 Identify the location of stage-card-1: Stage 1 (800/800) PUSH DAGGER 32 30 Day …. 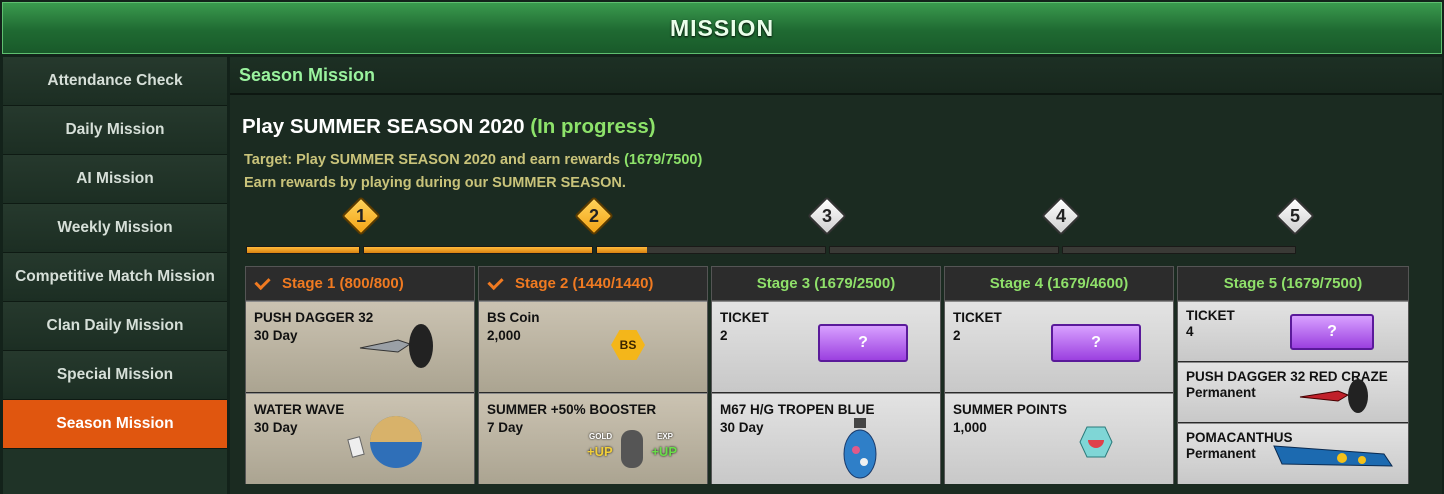
(360, 375).